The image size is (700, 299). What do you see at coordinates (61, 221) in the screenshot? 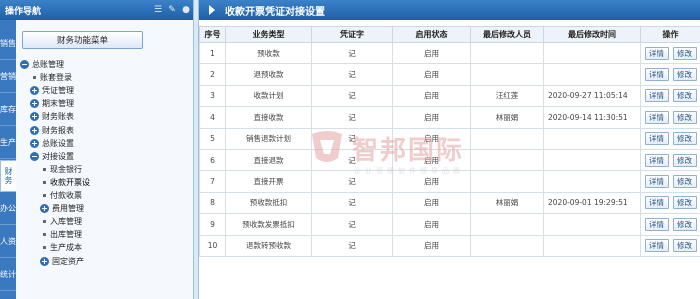
I see `tree-item: 入库管理` at bounding box center [61, 221].